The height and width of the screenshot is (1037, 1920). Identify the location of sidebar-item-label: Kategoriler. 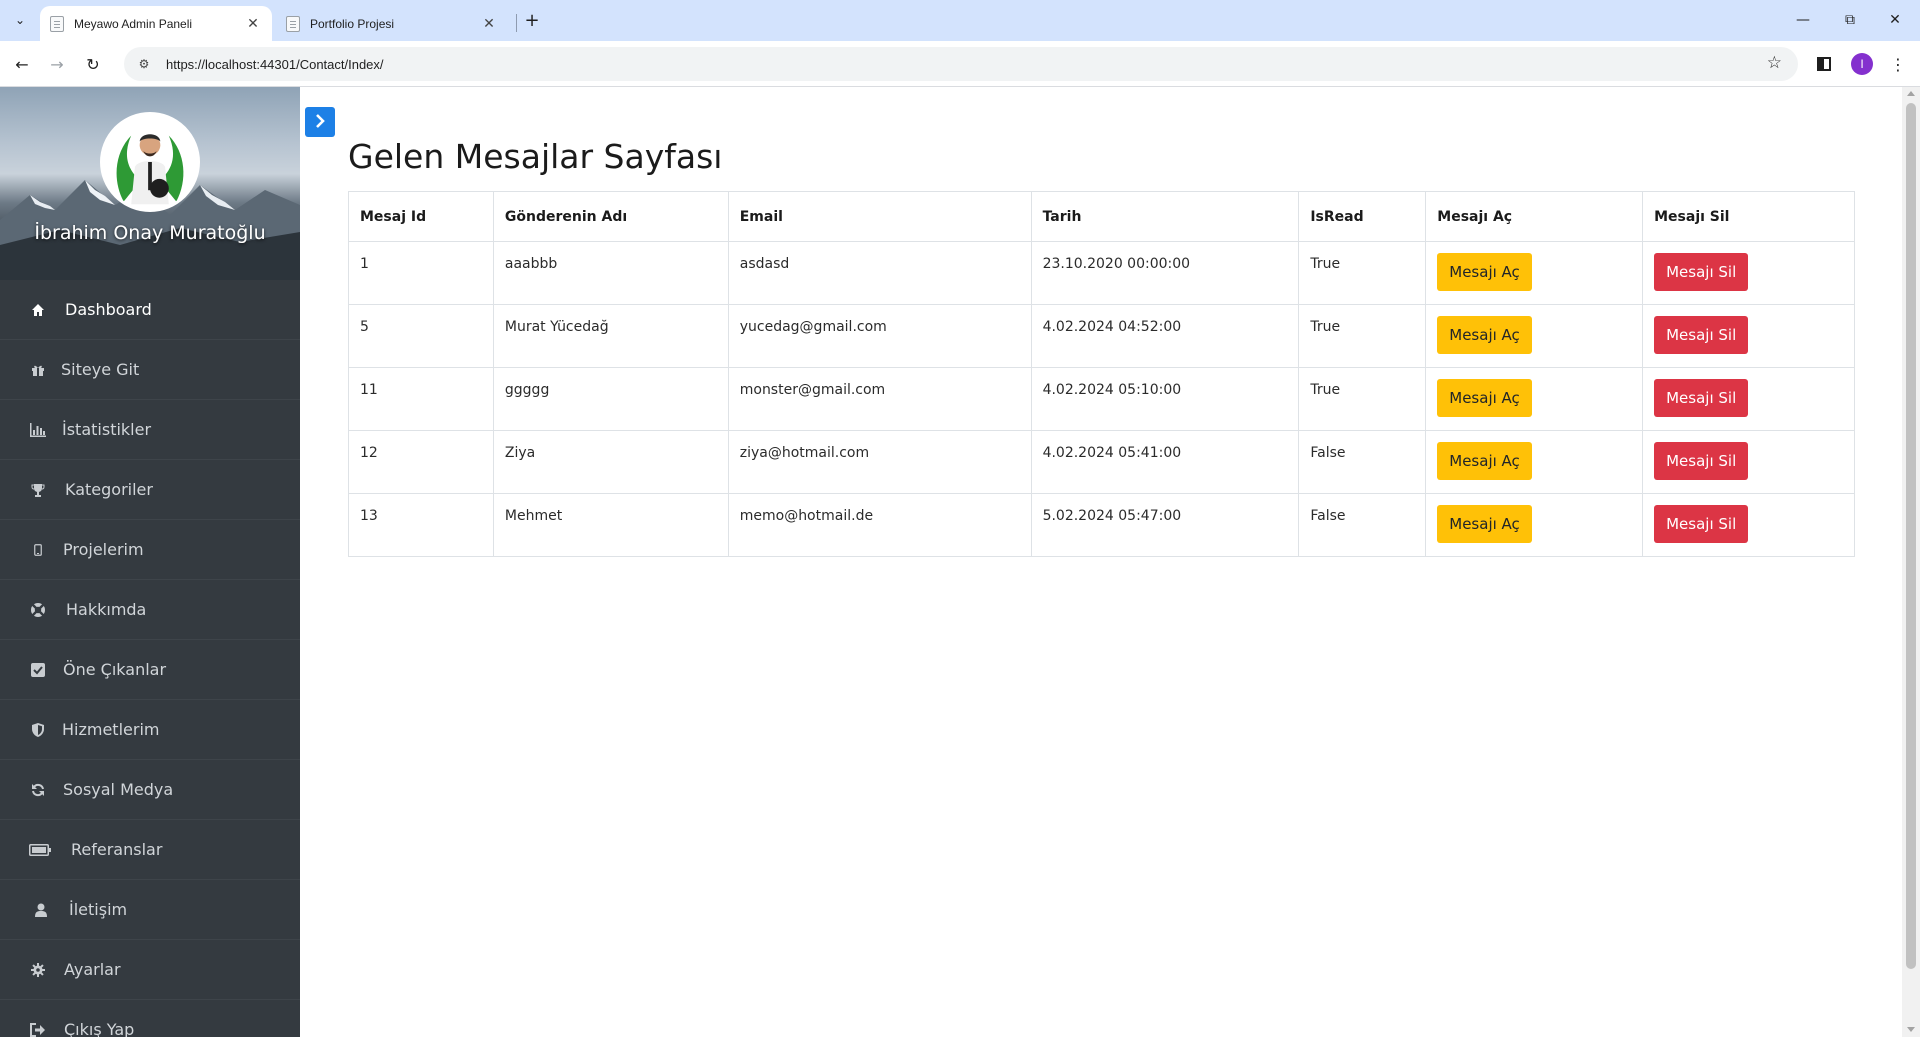
(109, 489).